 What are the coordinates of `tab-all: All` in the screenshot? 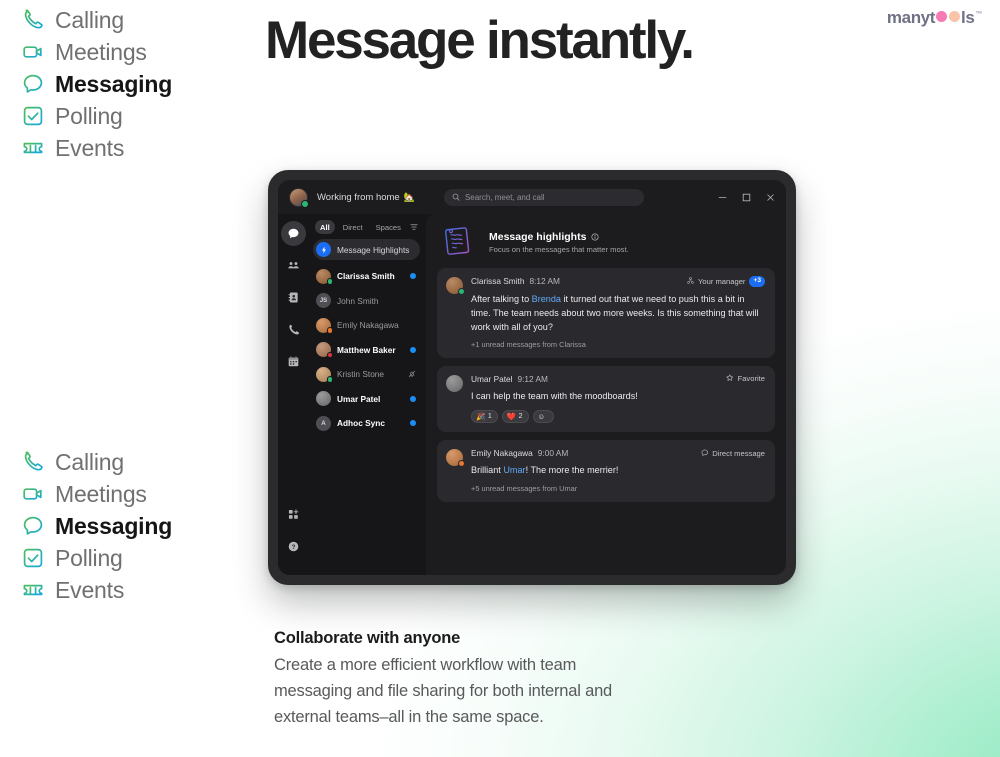 It's located at (325, 227).